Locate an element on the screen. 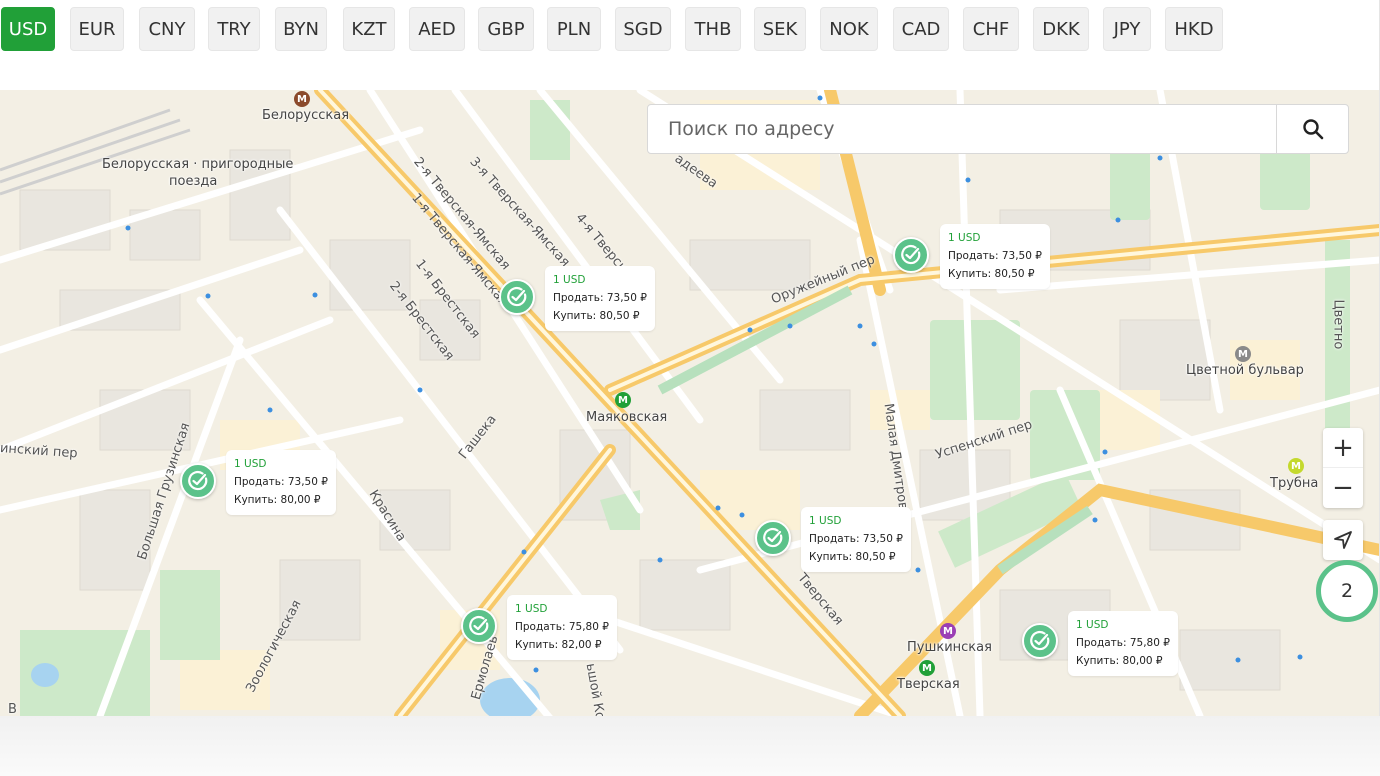 Image resolution: width=1380 pixels, height=776 pixels. currency-tab-chf: CHF is located at coordinates (991, 29).